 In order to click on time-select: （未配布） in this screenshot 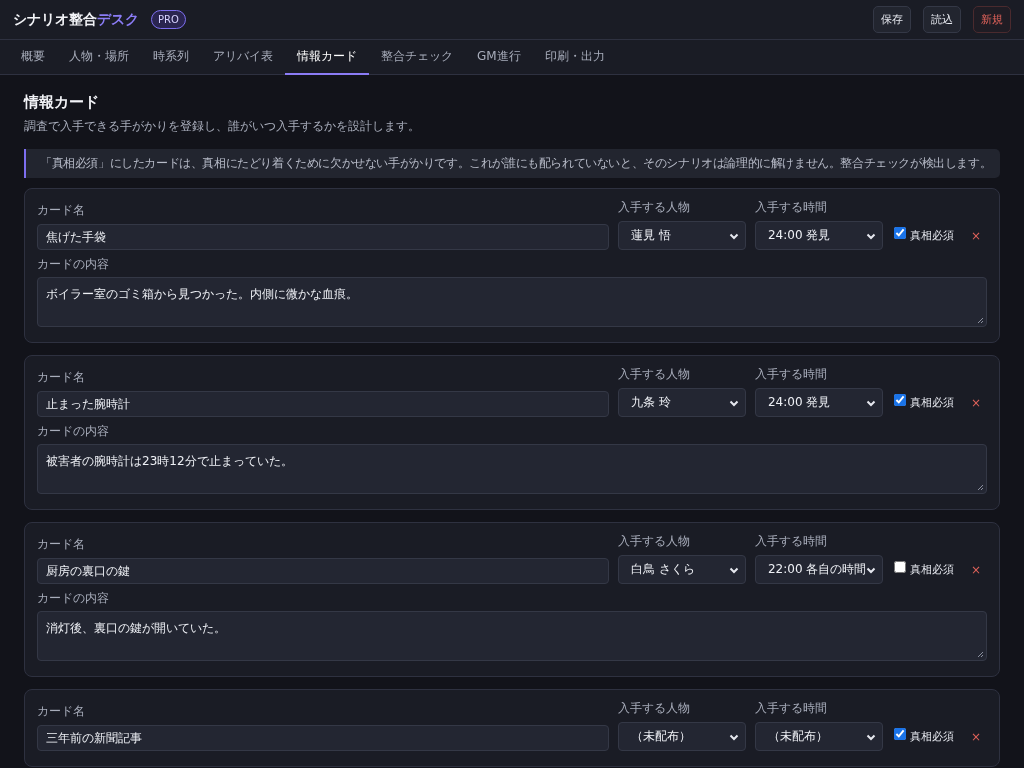, I will do `click(818, 736)`.